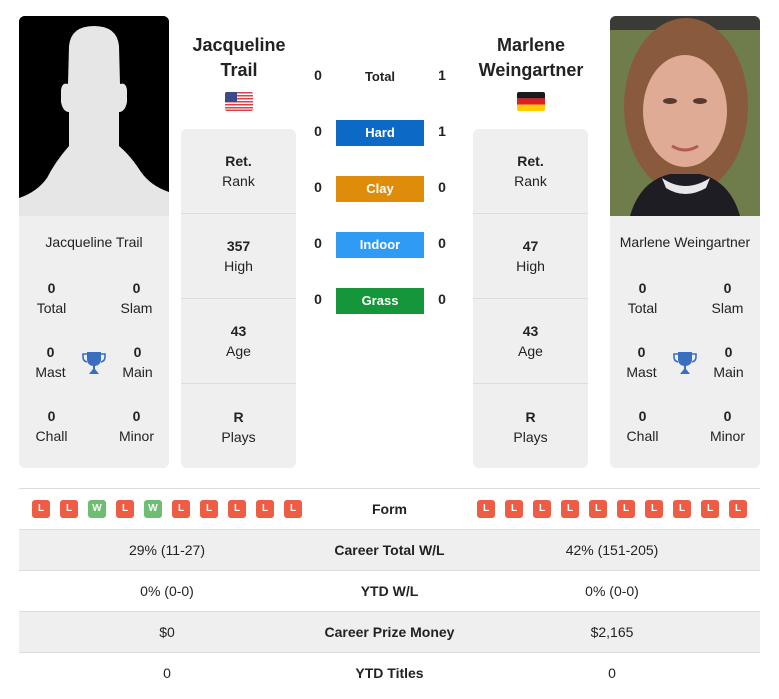  Describe the element at coordinates (380, 189) in the screenshot. I see `surface-badge-clay: Clay` at that location.